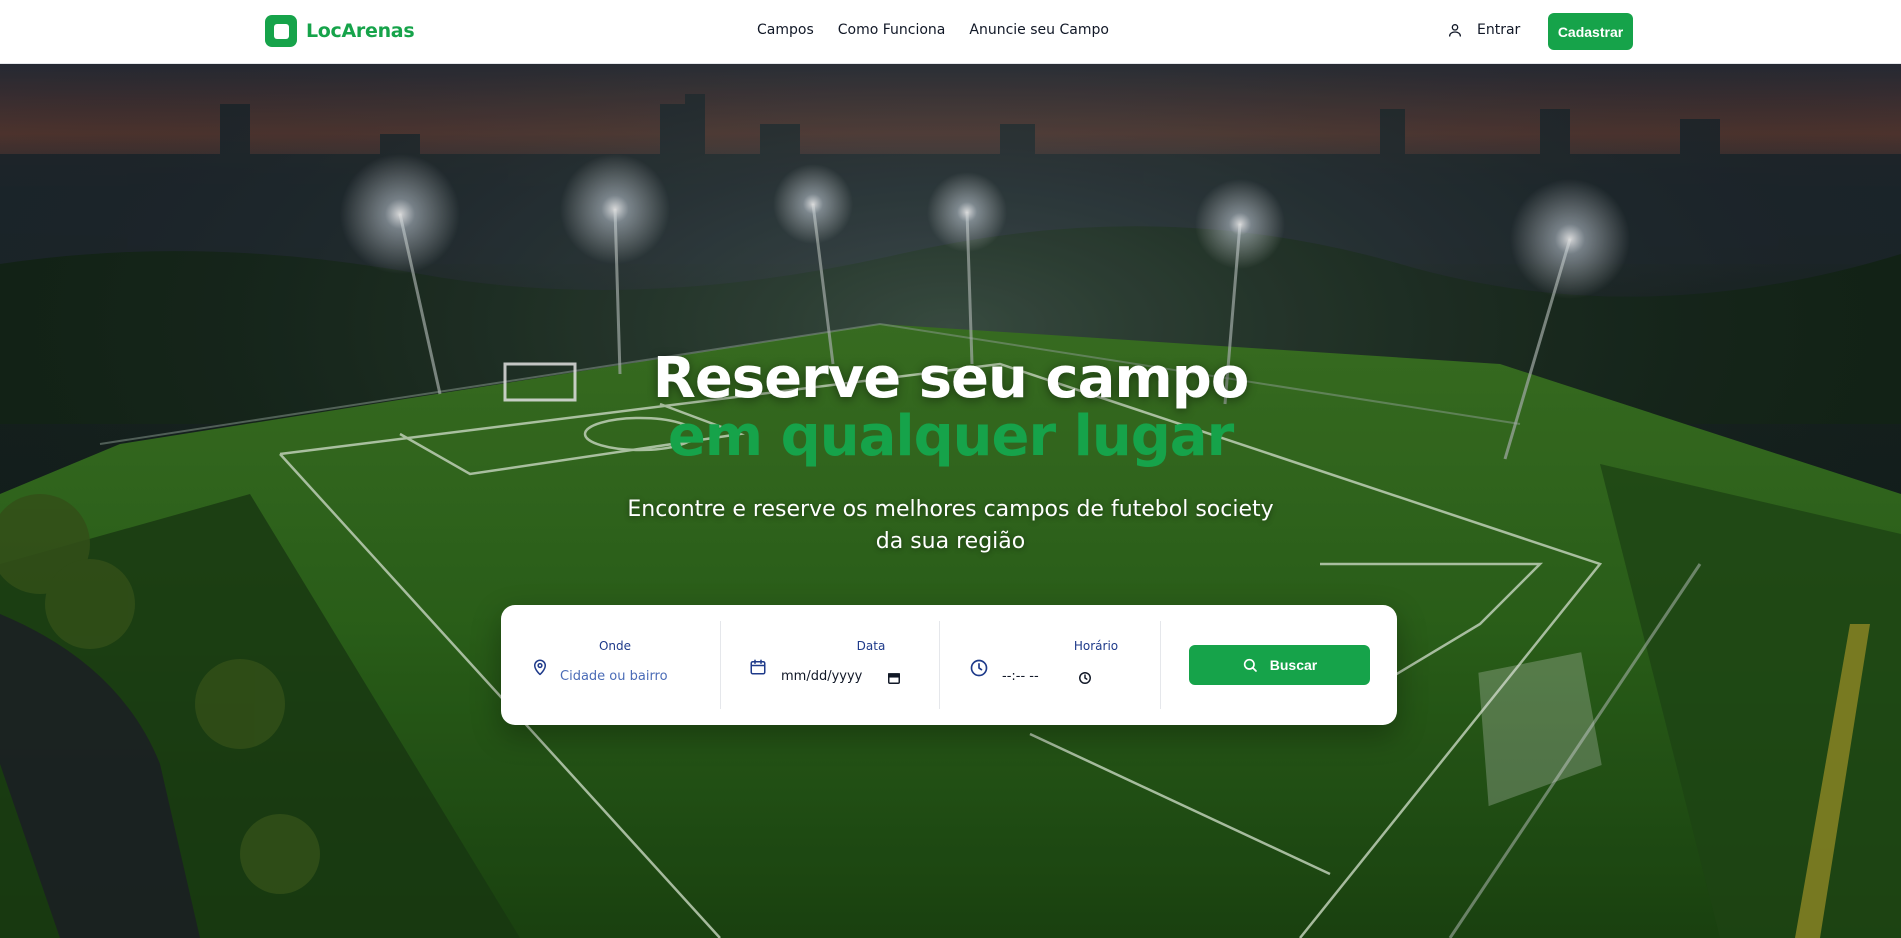  Describe the element at coordinates (615, 665) in the screenshot. I see `where-field: Onde Cidade ou bairro` at that location.